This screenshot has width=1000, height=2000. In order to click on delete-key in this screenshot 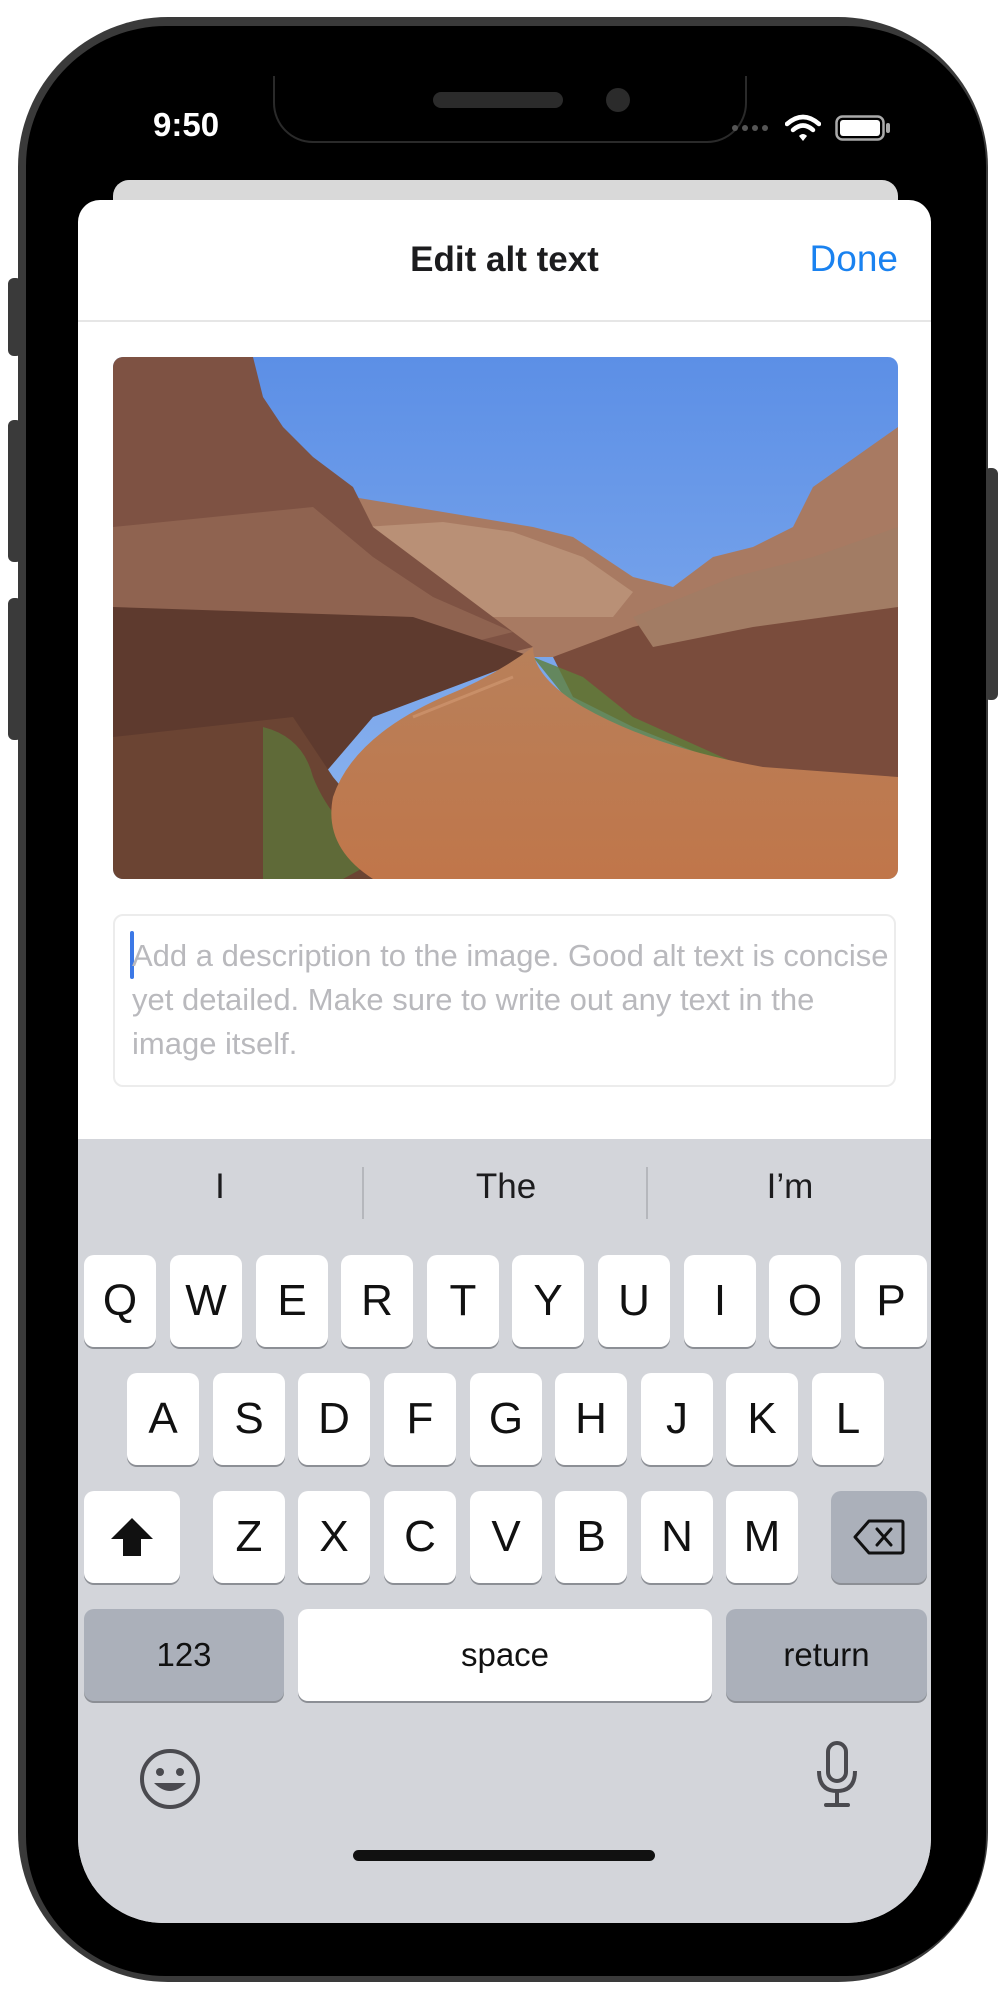, I will do `click(879, 1537)`.